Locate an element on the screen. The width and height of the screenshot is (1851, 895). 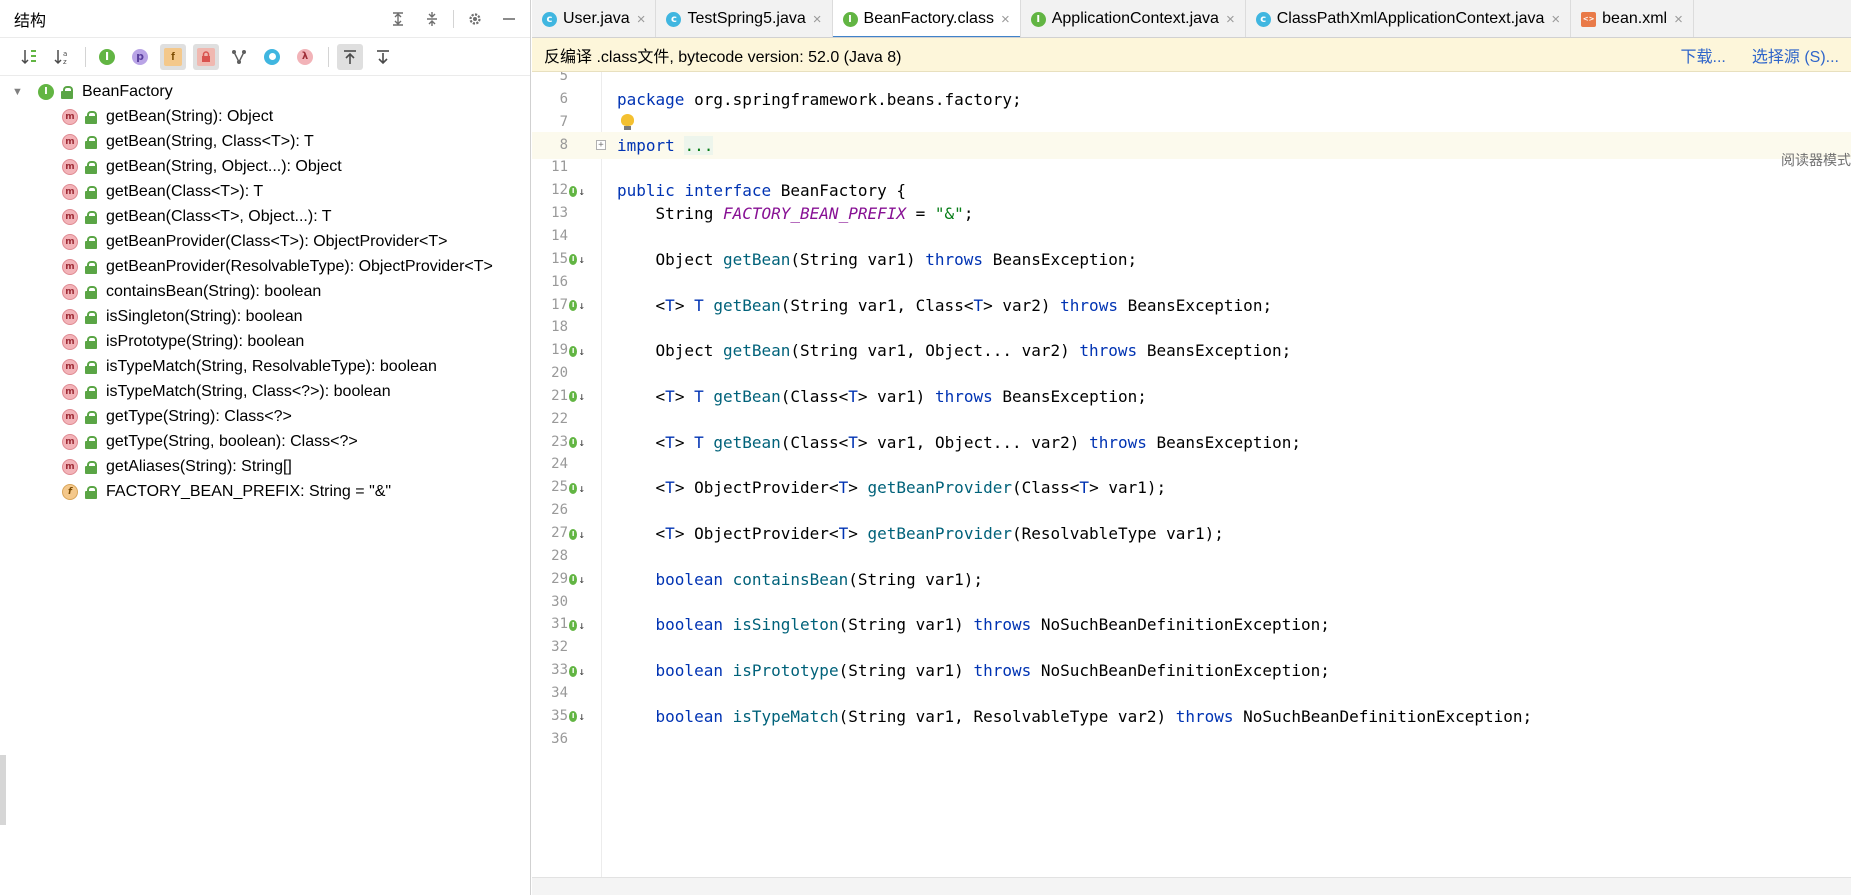
show-fields-icon: f is located at coordinates (173, 56).